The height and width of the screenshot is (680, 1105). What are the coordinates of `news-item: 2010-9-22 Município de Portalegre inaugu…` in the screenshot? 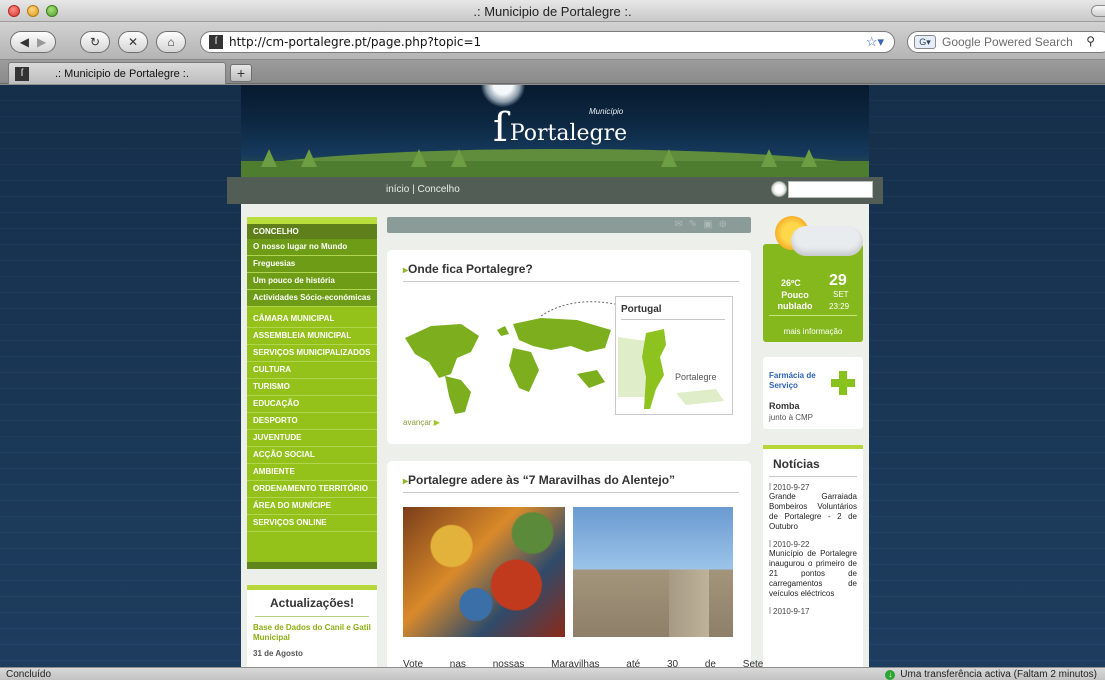 It's located at (813, 569).